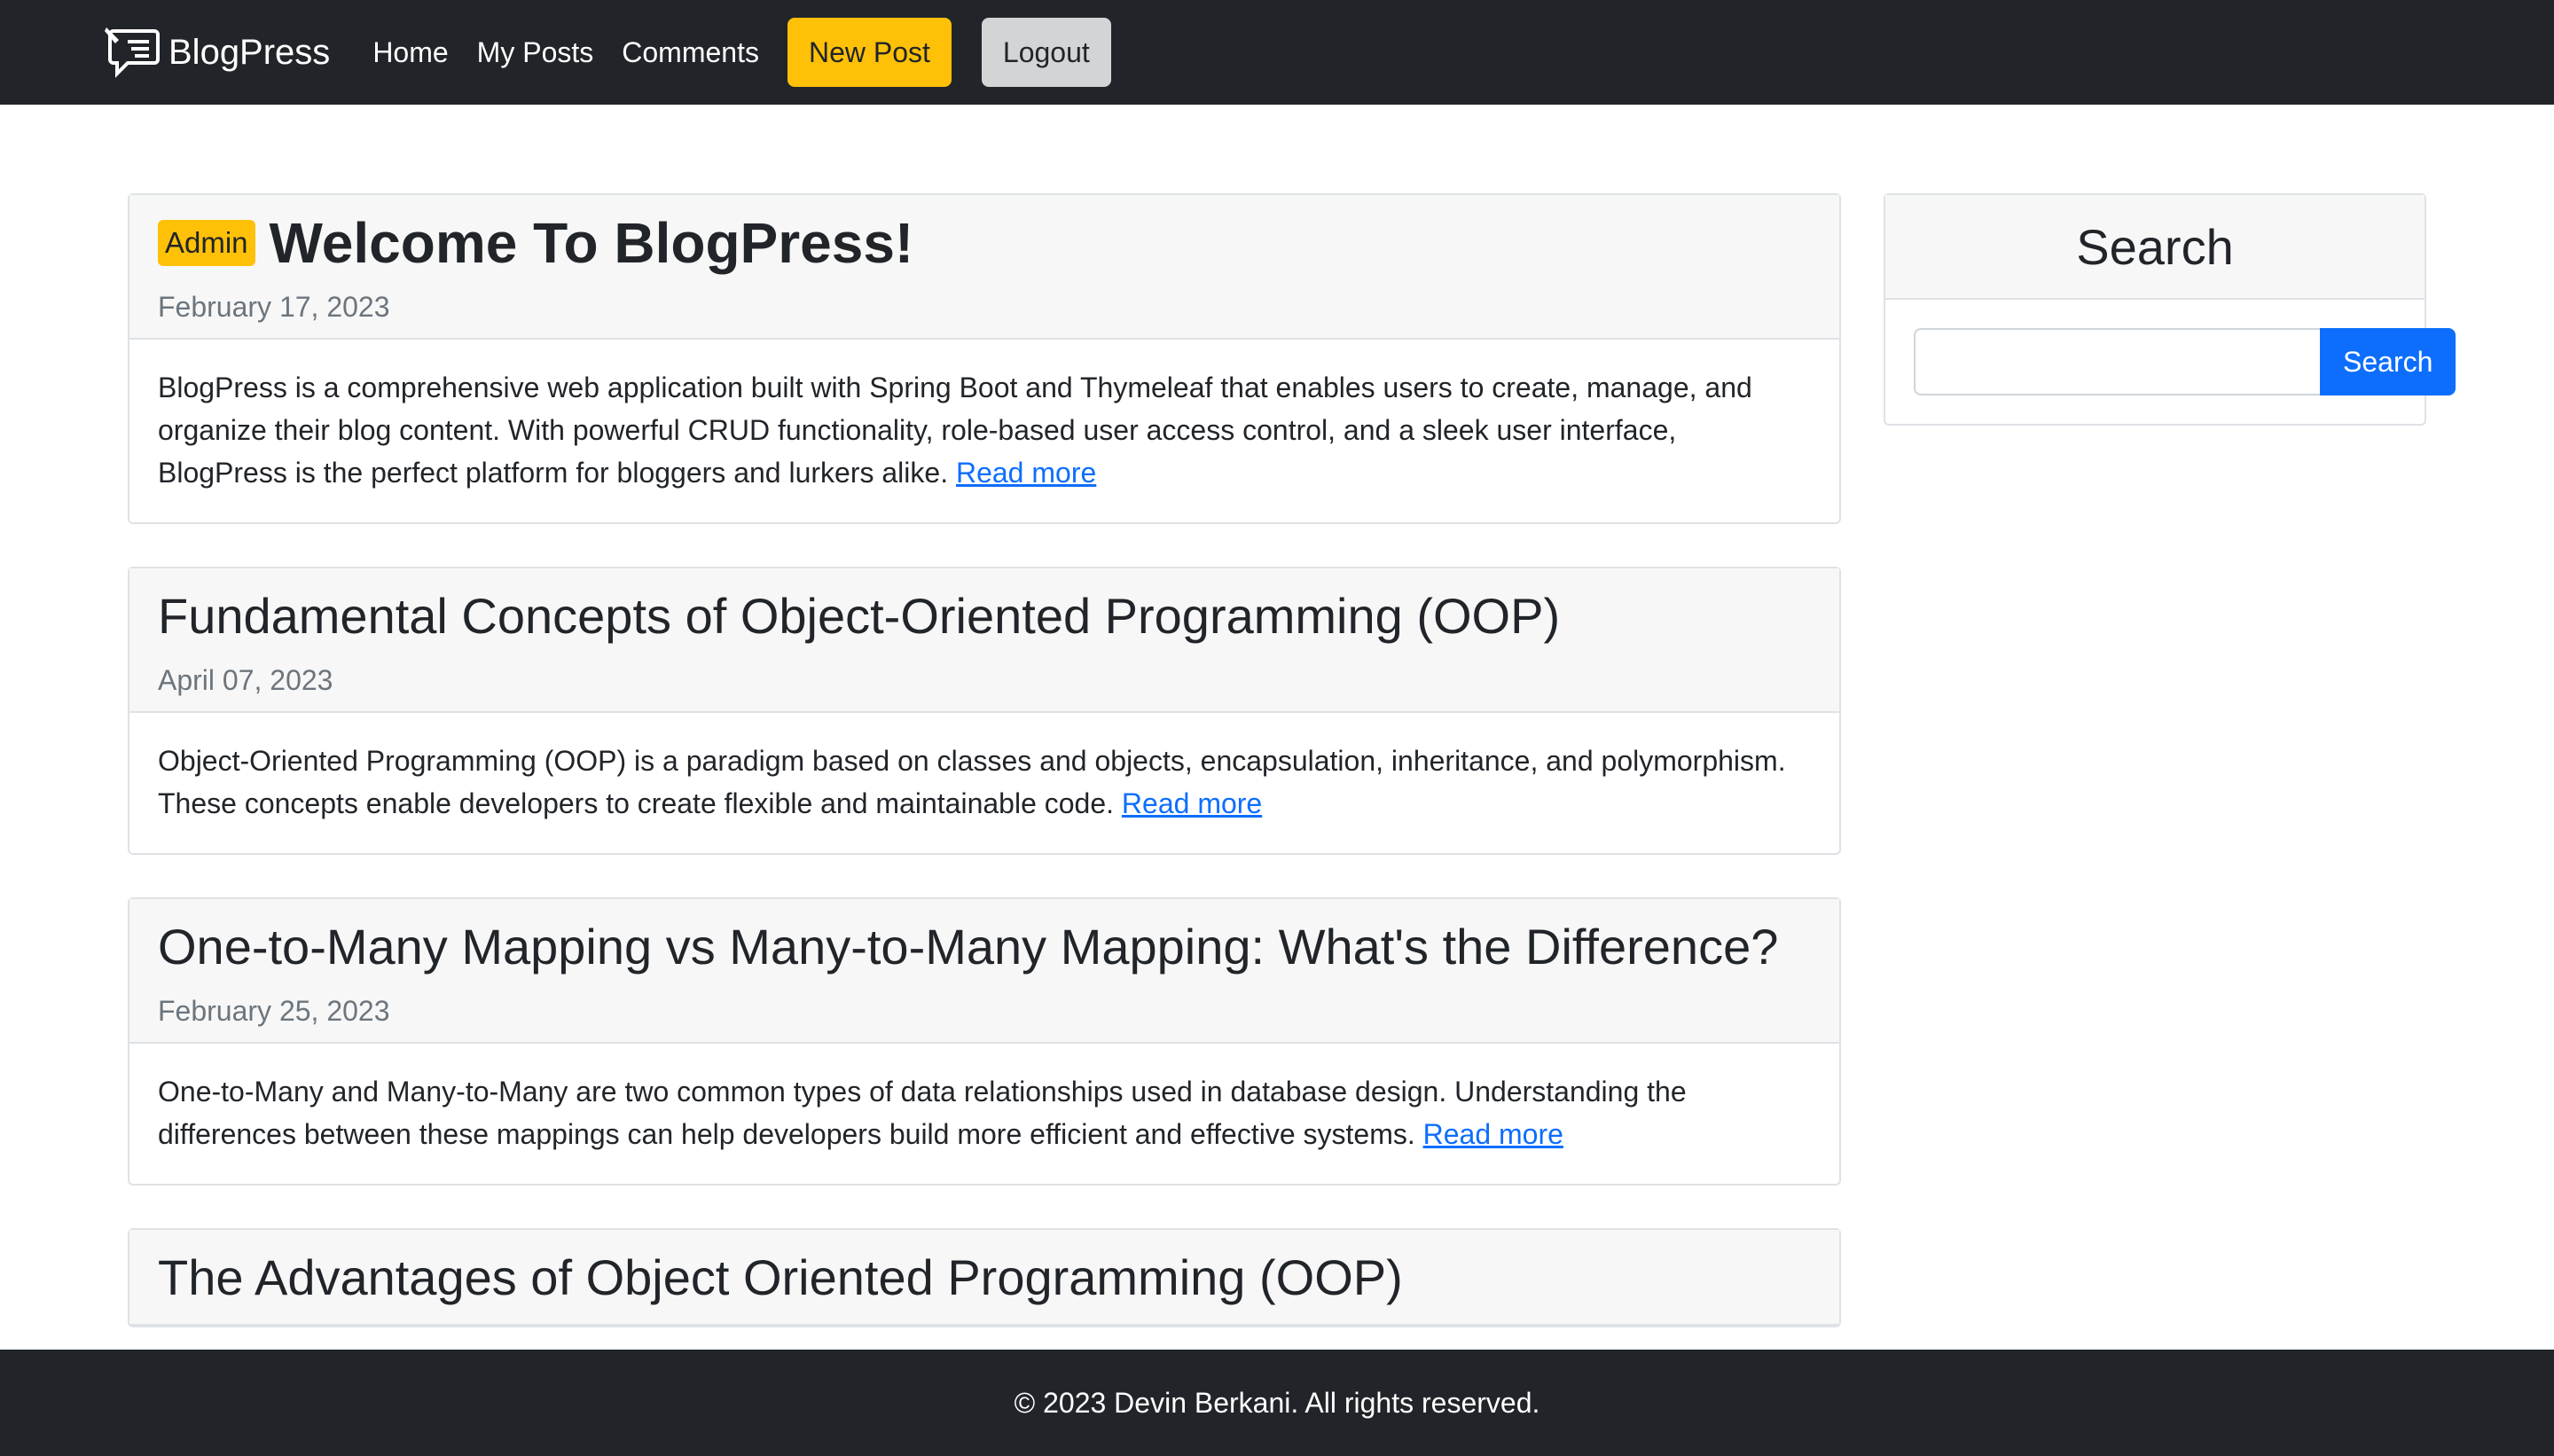 This screenshot has width=2554, height=1456. Describe the element at coordinates (206, 243) in the screenshot. I see `admin-badge: Admin` at that location.